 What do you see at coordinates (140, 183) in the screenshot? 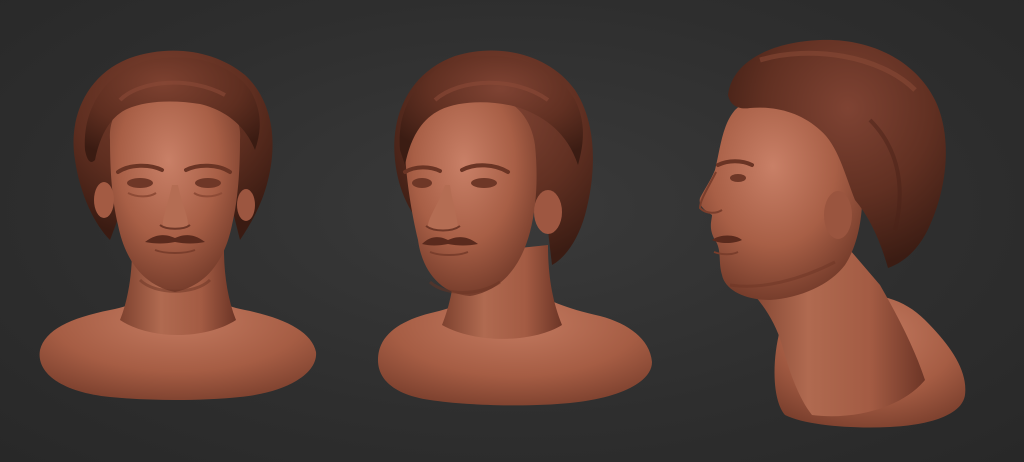
I see `front-eye-left` at bounding box center [140, 183].